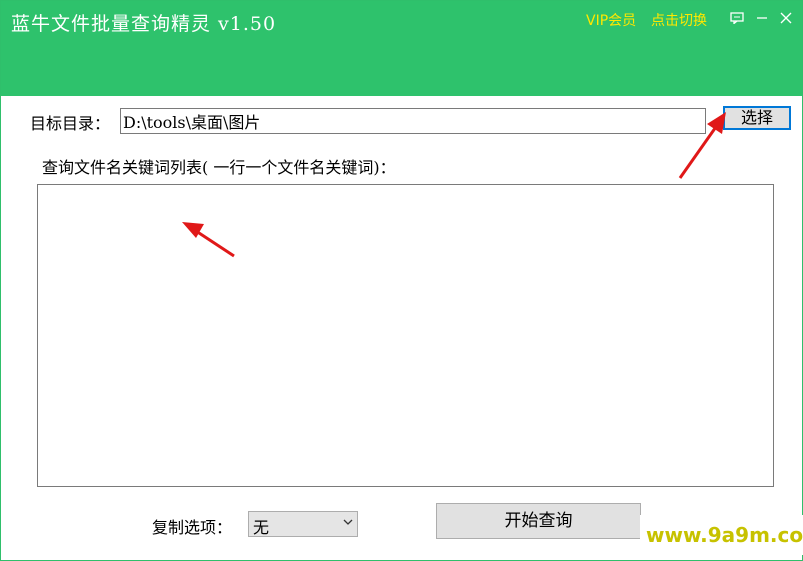 The width and height of the screenshot is (803, 561). What do you see at coordinates (219, 167) in the screenshot?
I see `keyword-list-label: 查询文件名关键词列表( 一行一个文件名关键词)：` at bounding box center [219, 167].